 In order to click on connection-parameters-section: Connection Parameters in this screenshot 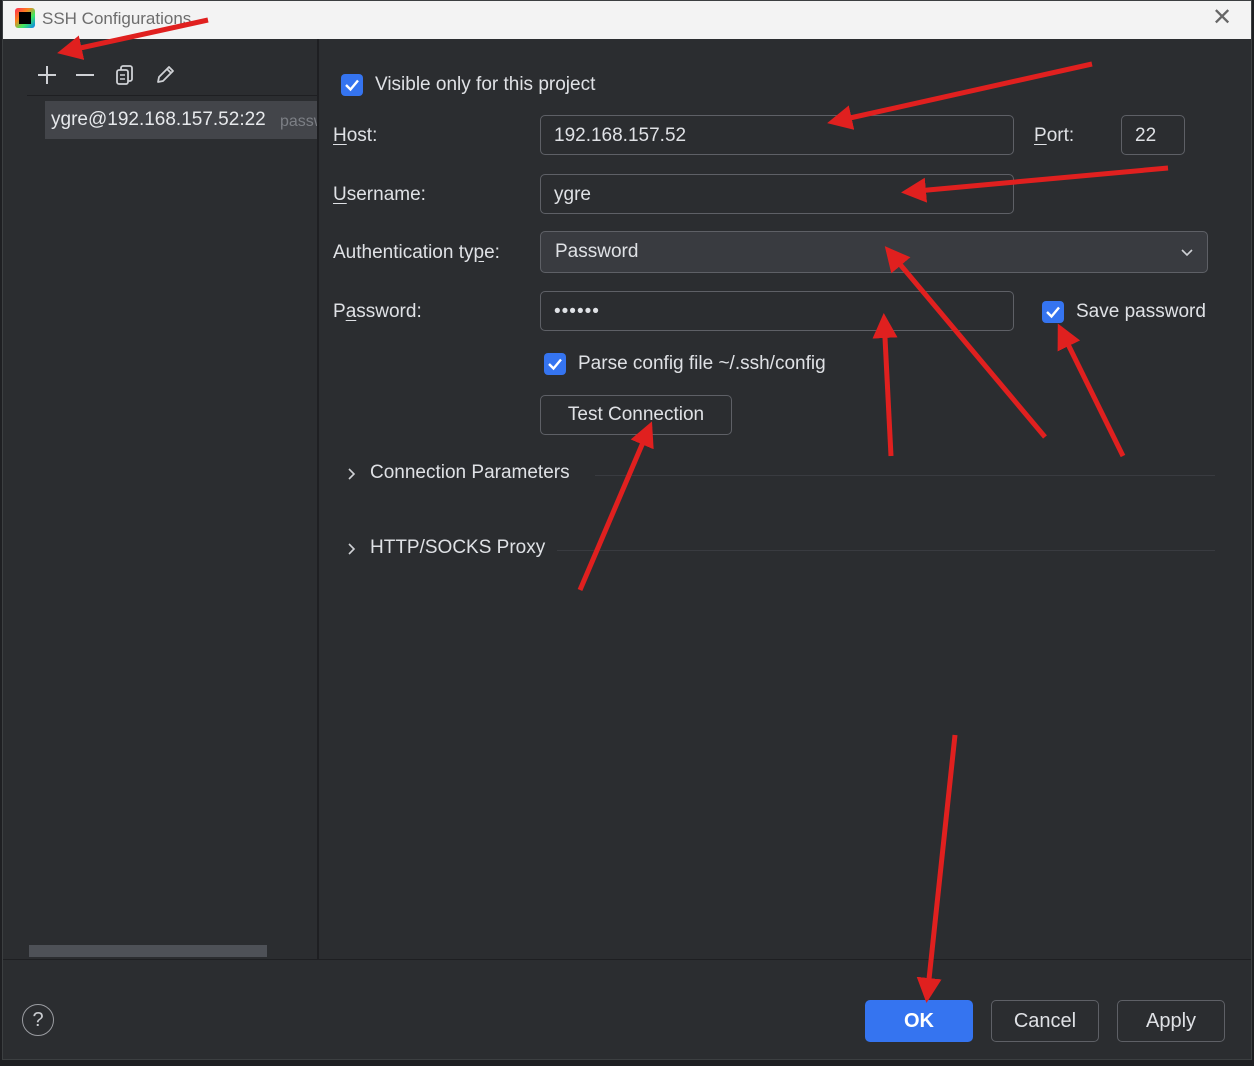, I will do `click(780, 475)`.